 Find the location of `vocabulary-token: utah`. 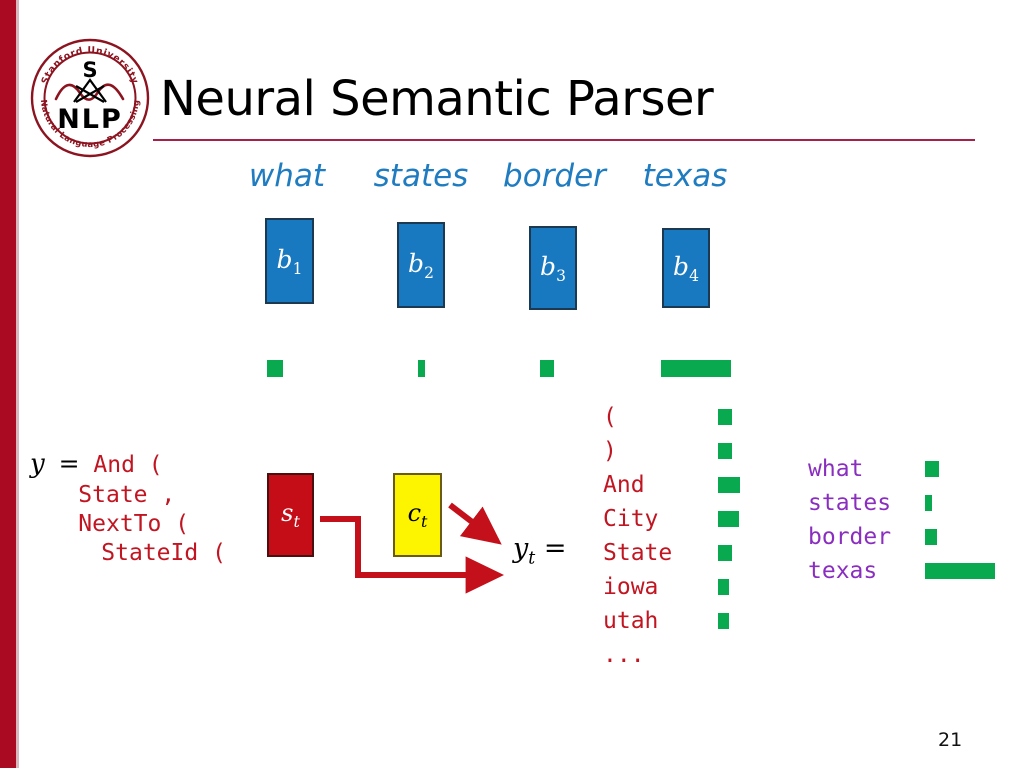

vocabulary-token: utah is located at coordinates (631, 621).